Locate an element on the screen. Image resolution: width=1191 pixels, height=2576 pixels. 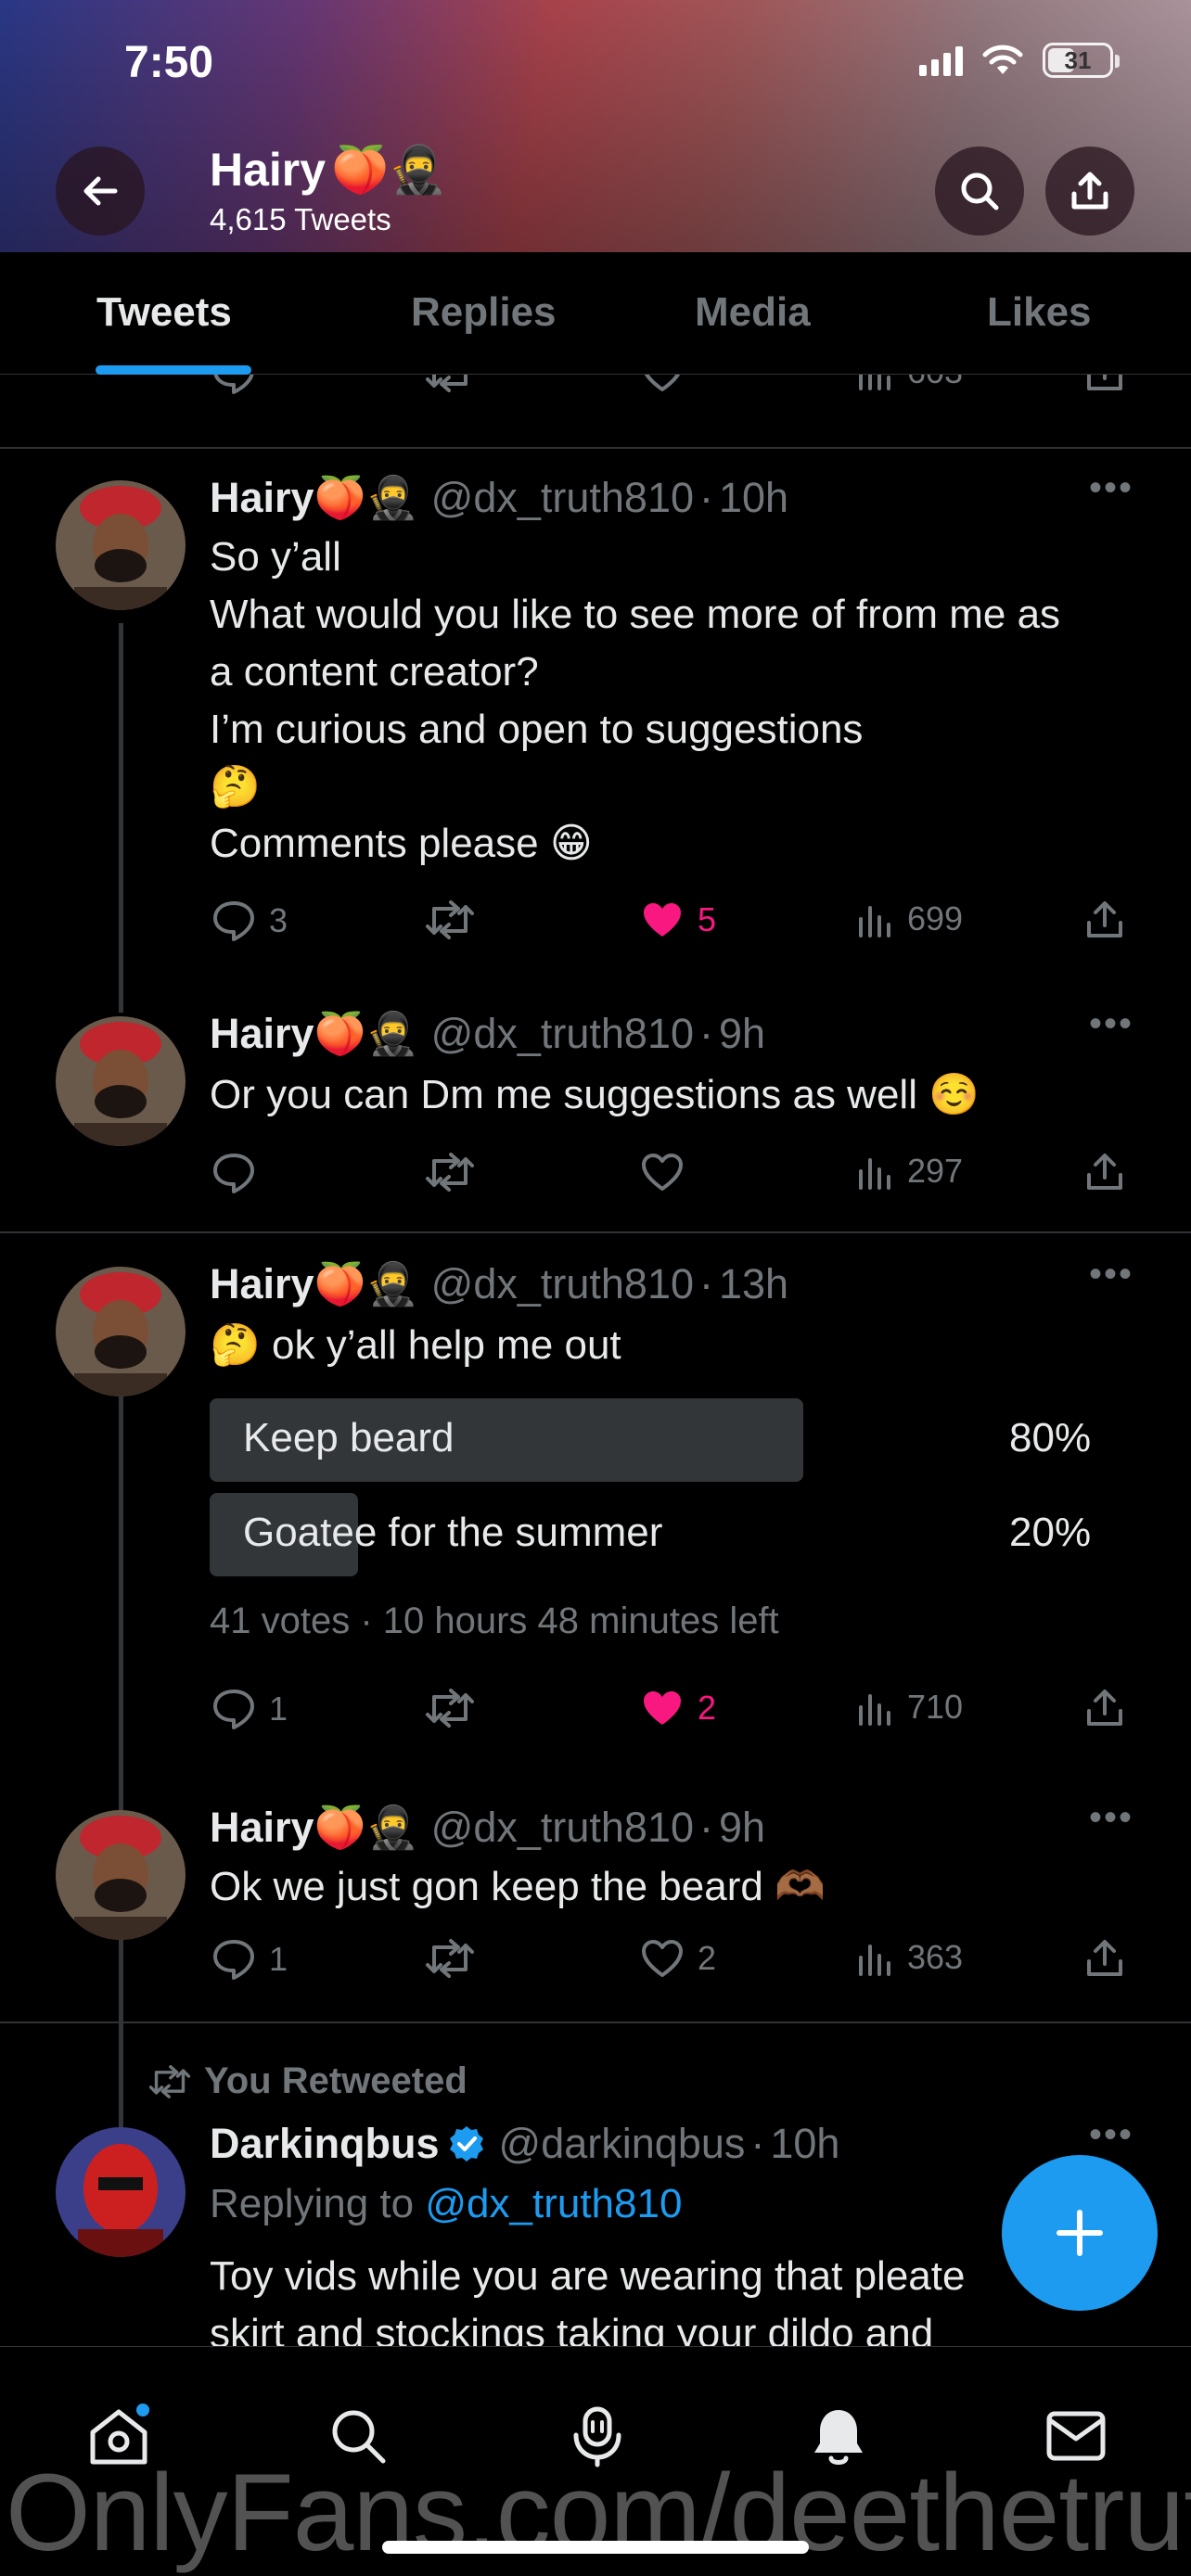
views-stat: 699 is located at coordinates (910, 918).